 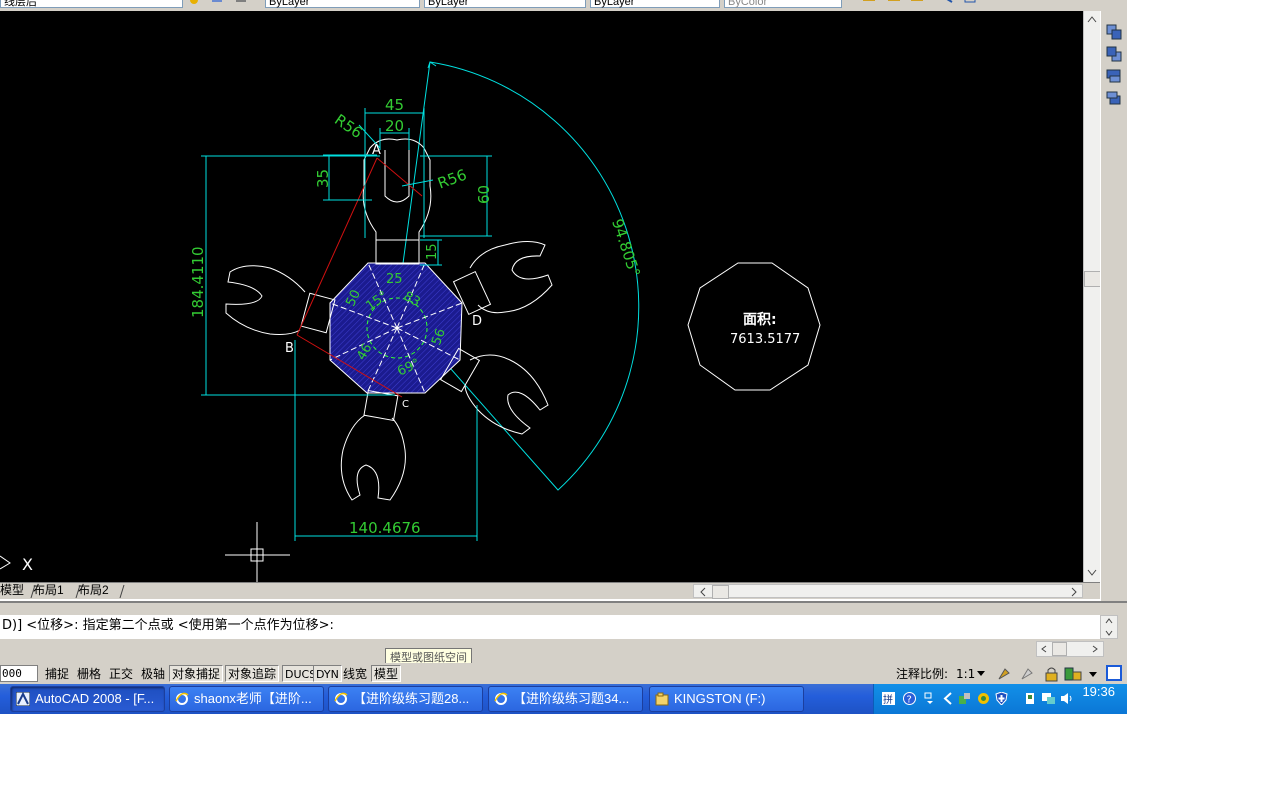 What do you see at coordinates (386, 673) in the screenshot?
I see `model-toggle: 模型` at bounding box center [386, 673].